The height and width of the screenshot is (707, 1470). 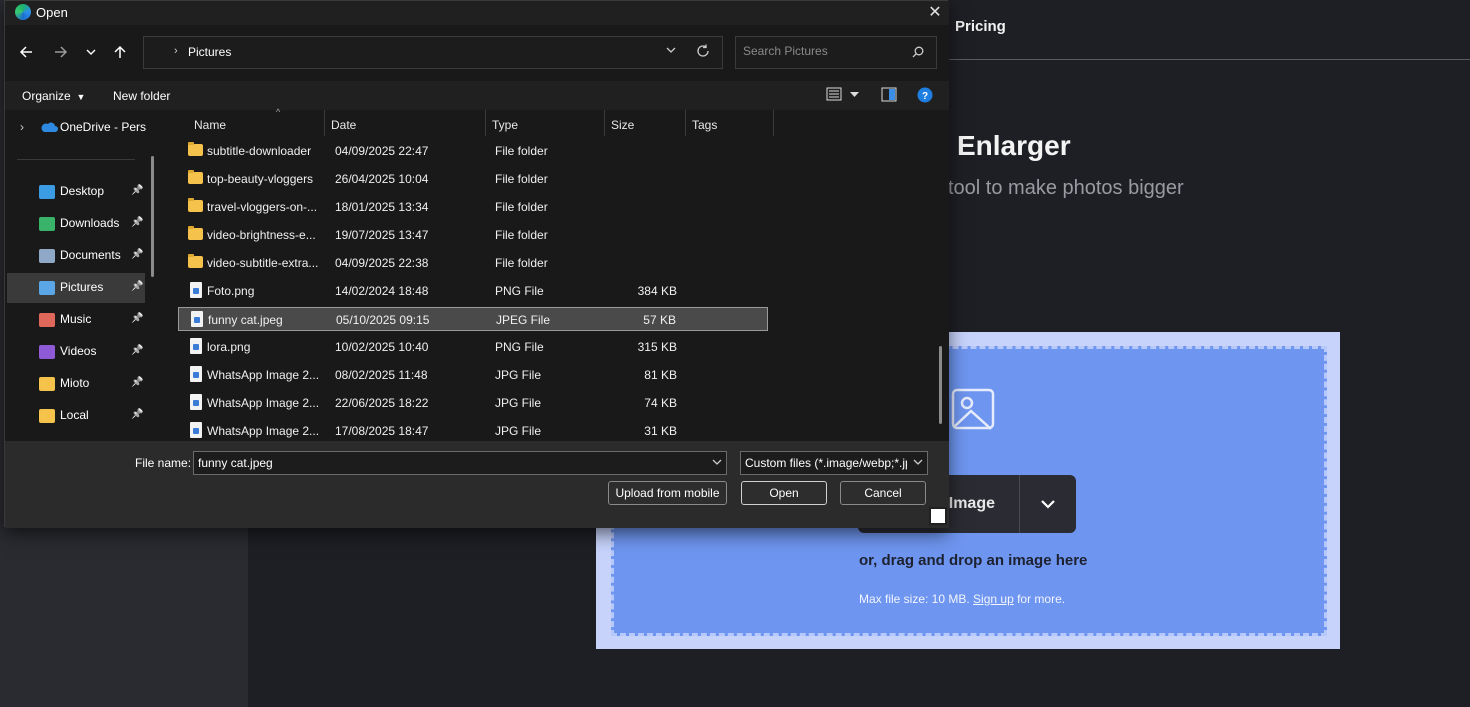 I want to click on sidebar-item-local: Local 📌, so click(x=76, y=416).